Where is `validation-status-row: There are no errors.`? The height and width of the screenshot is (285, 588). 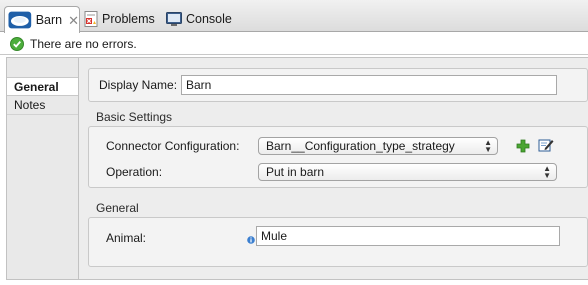 validation-status-row: There are no errors. is located at coordinates (294, 44).